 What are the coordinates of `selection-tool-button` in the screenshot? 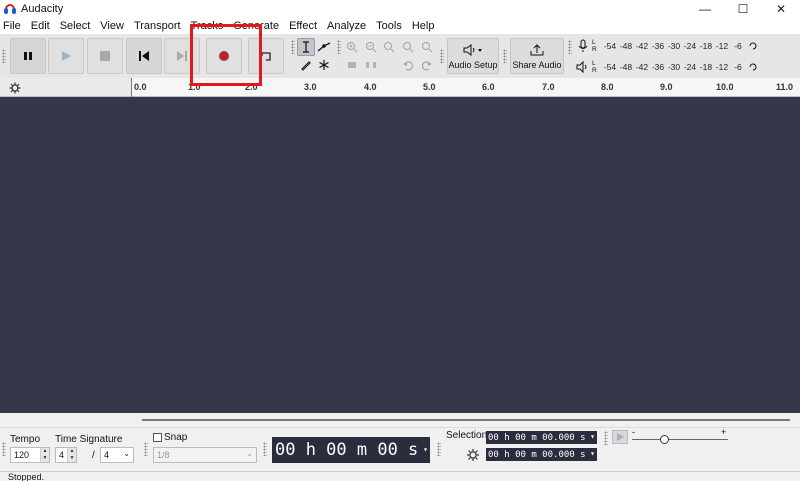 It's located at (306, 47).